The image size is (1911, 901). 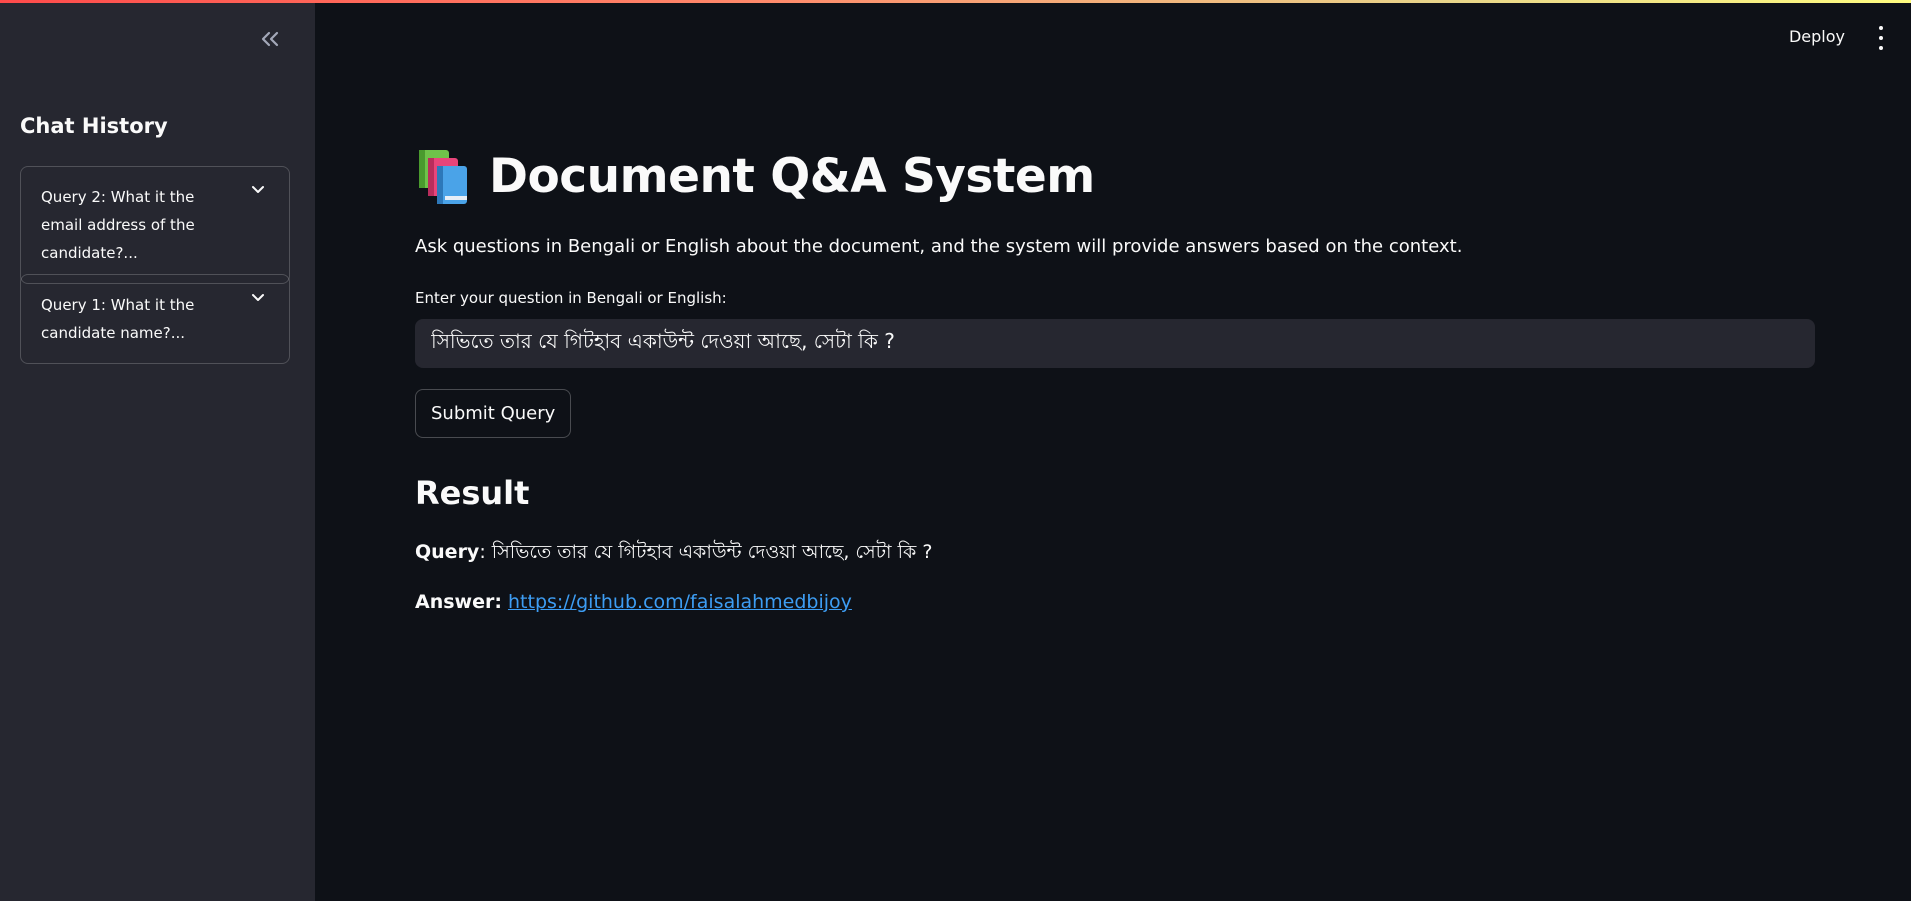 I want to click on kebab-menu-icon, so click(x=1881, y=38).